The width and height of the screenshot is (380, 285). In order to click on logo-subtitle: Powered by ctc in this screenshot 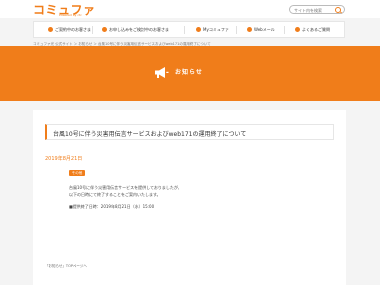, I will do `click(70, 15)`.